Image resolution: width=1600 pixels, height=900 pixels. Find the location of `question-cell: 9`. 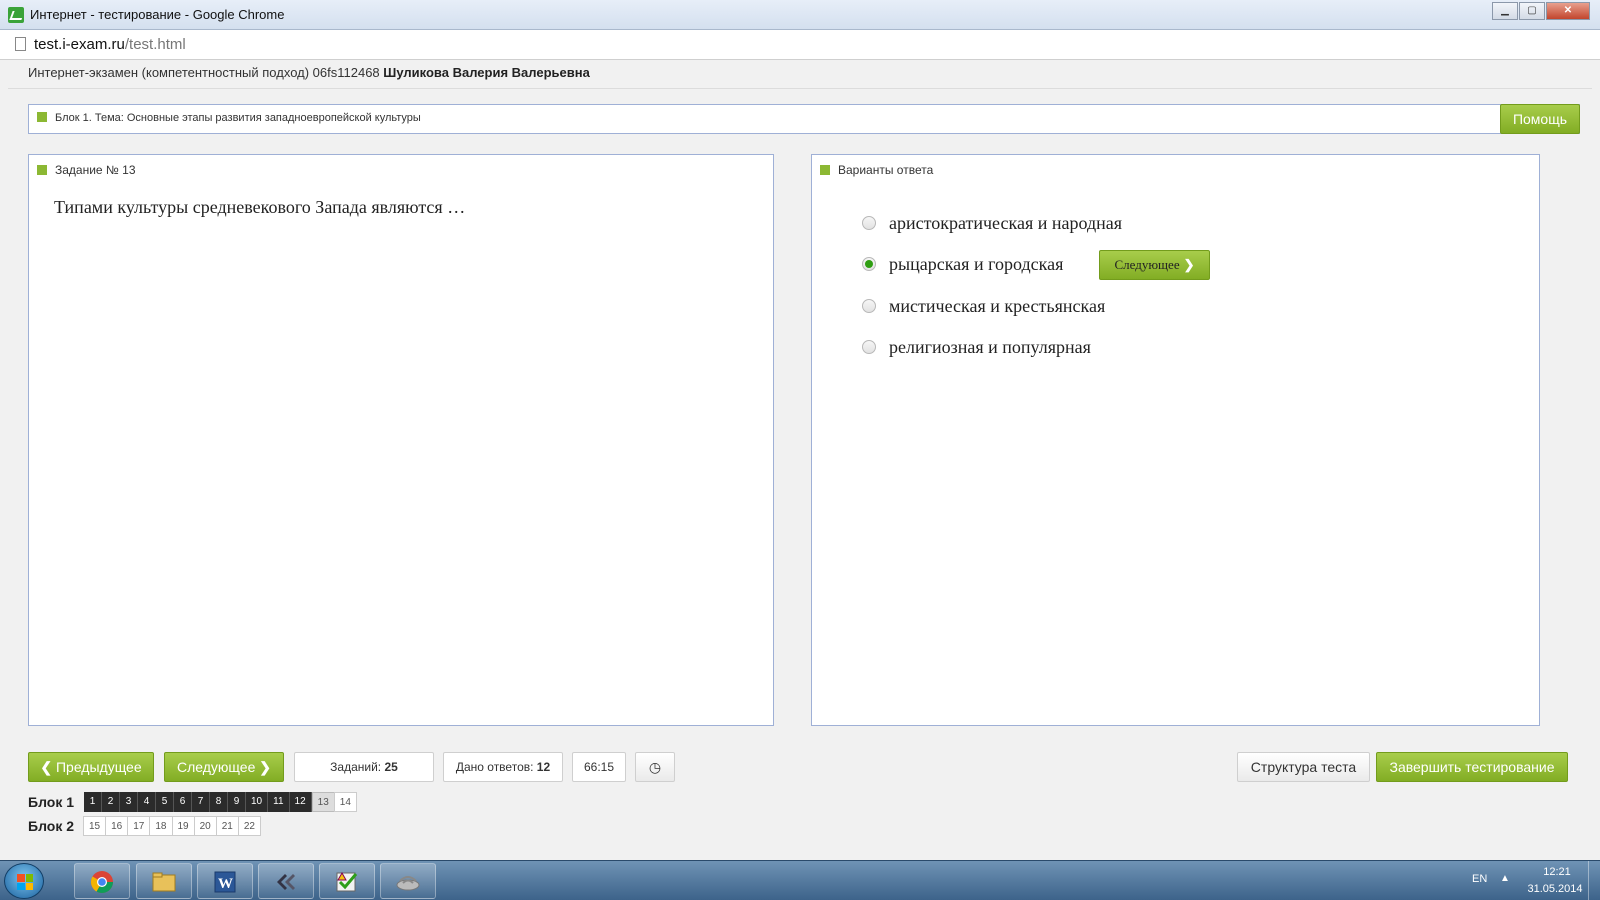

question-cell: 9 is located at coordinates (237, 802).